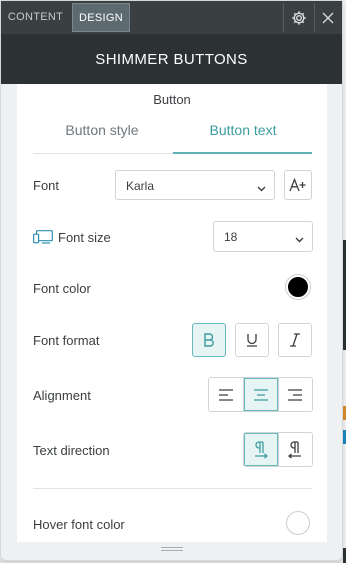  I want to click on alignment-label: Alignment, so click(62, 395).